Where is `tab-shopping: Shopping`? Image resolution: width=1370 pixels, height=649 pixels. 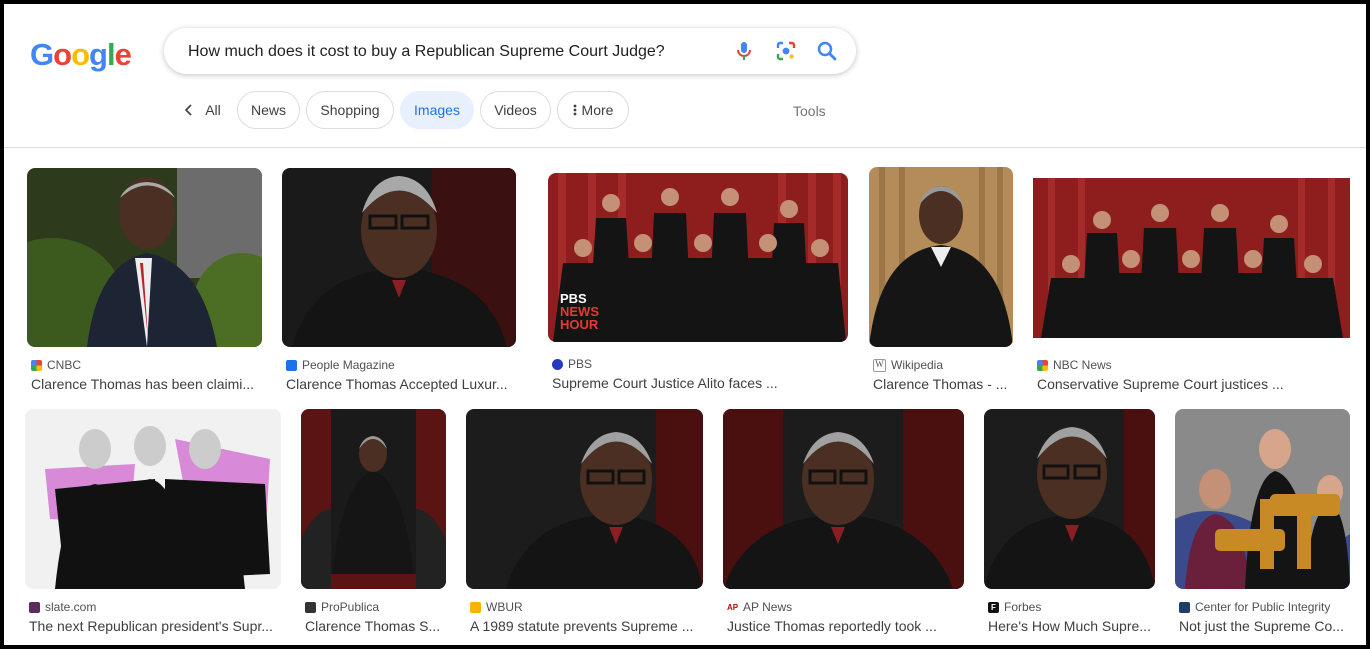
tab-shopping: Shopping is located at coordinates (350, 110).